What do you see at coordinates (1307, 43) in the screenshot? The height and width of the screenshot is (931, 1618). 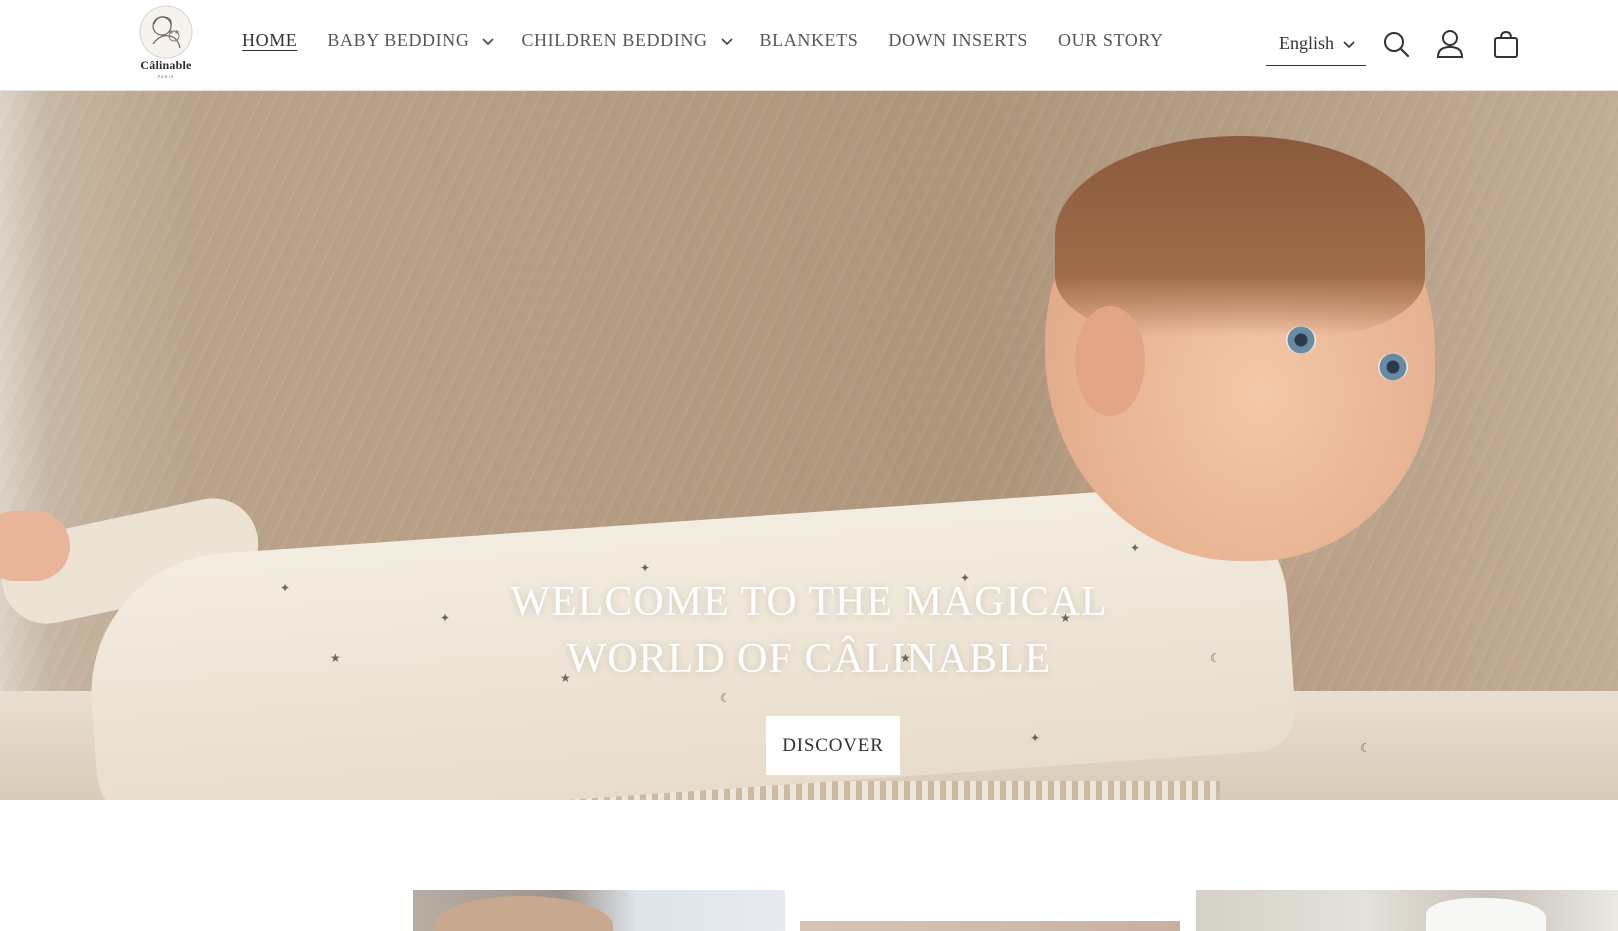 I see `language-selected: English` at bounding box center [1307, 43].